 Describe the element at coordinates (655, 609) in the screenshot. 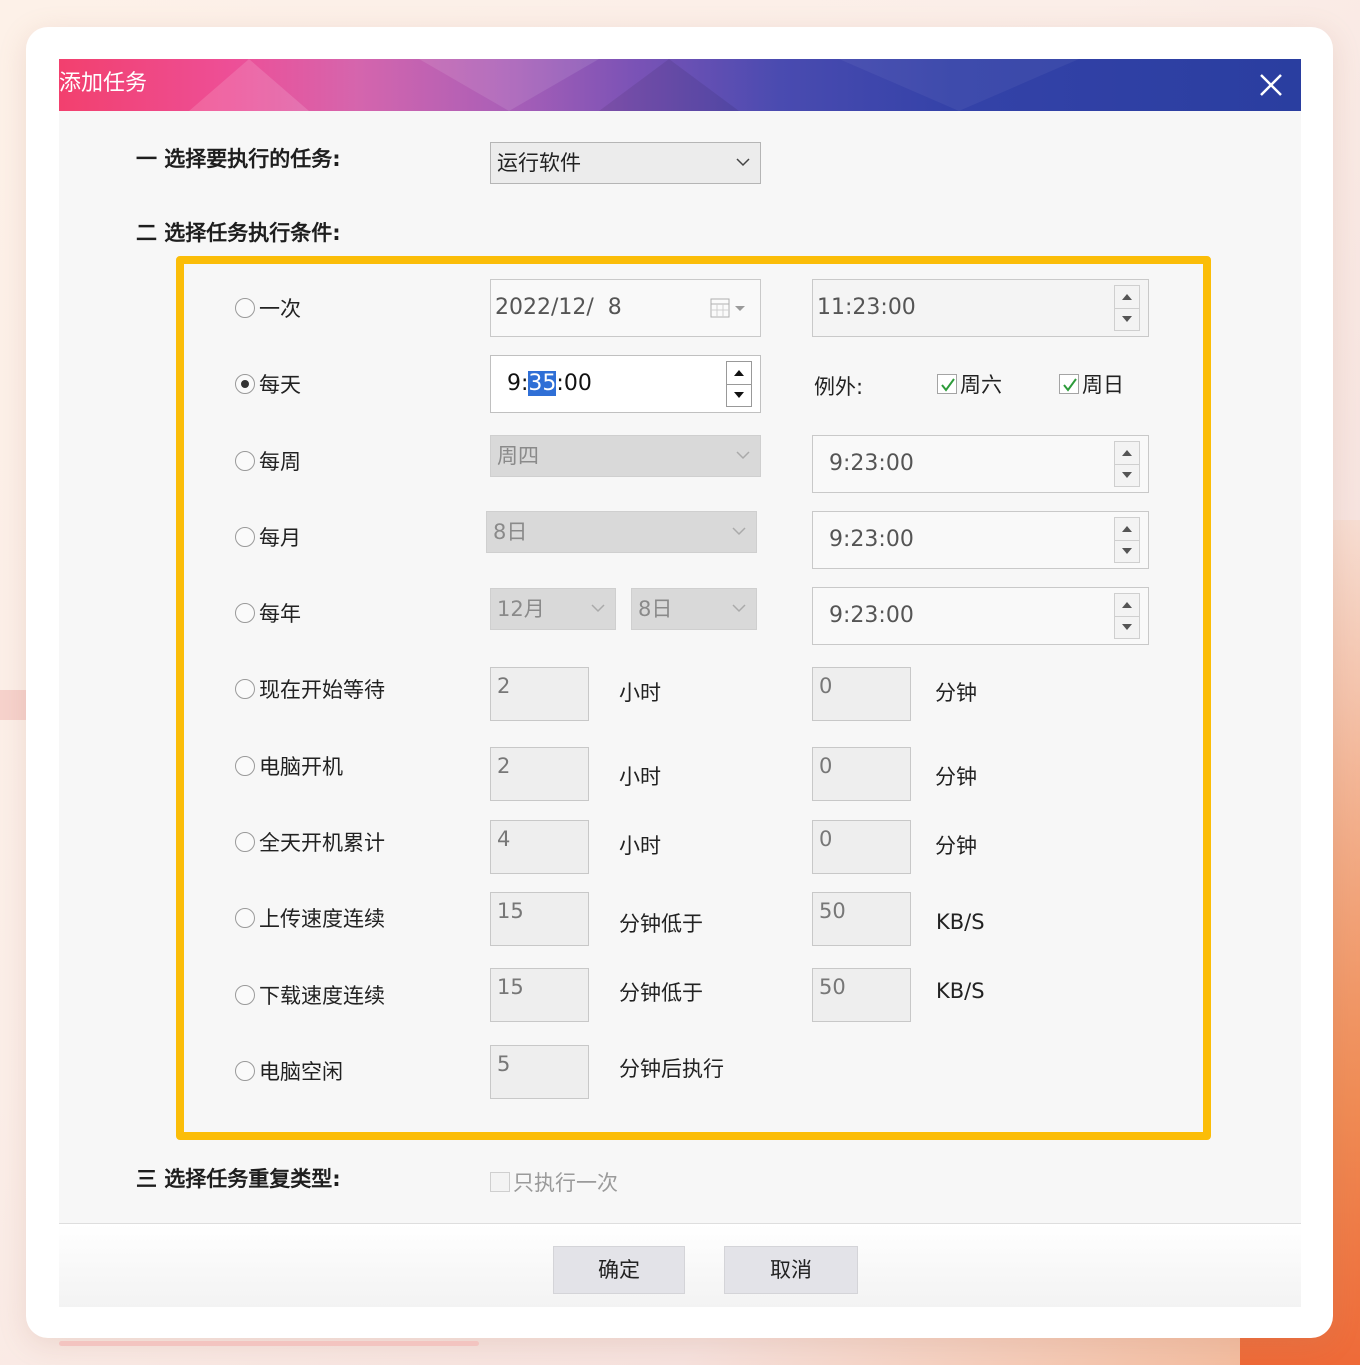

I see `yearly-day-value: 8日` at that location.